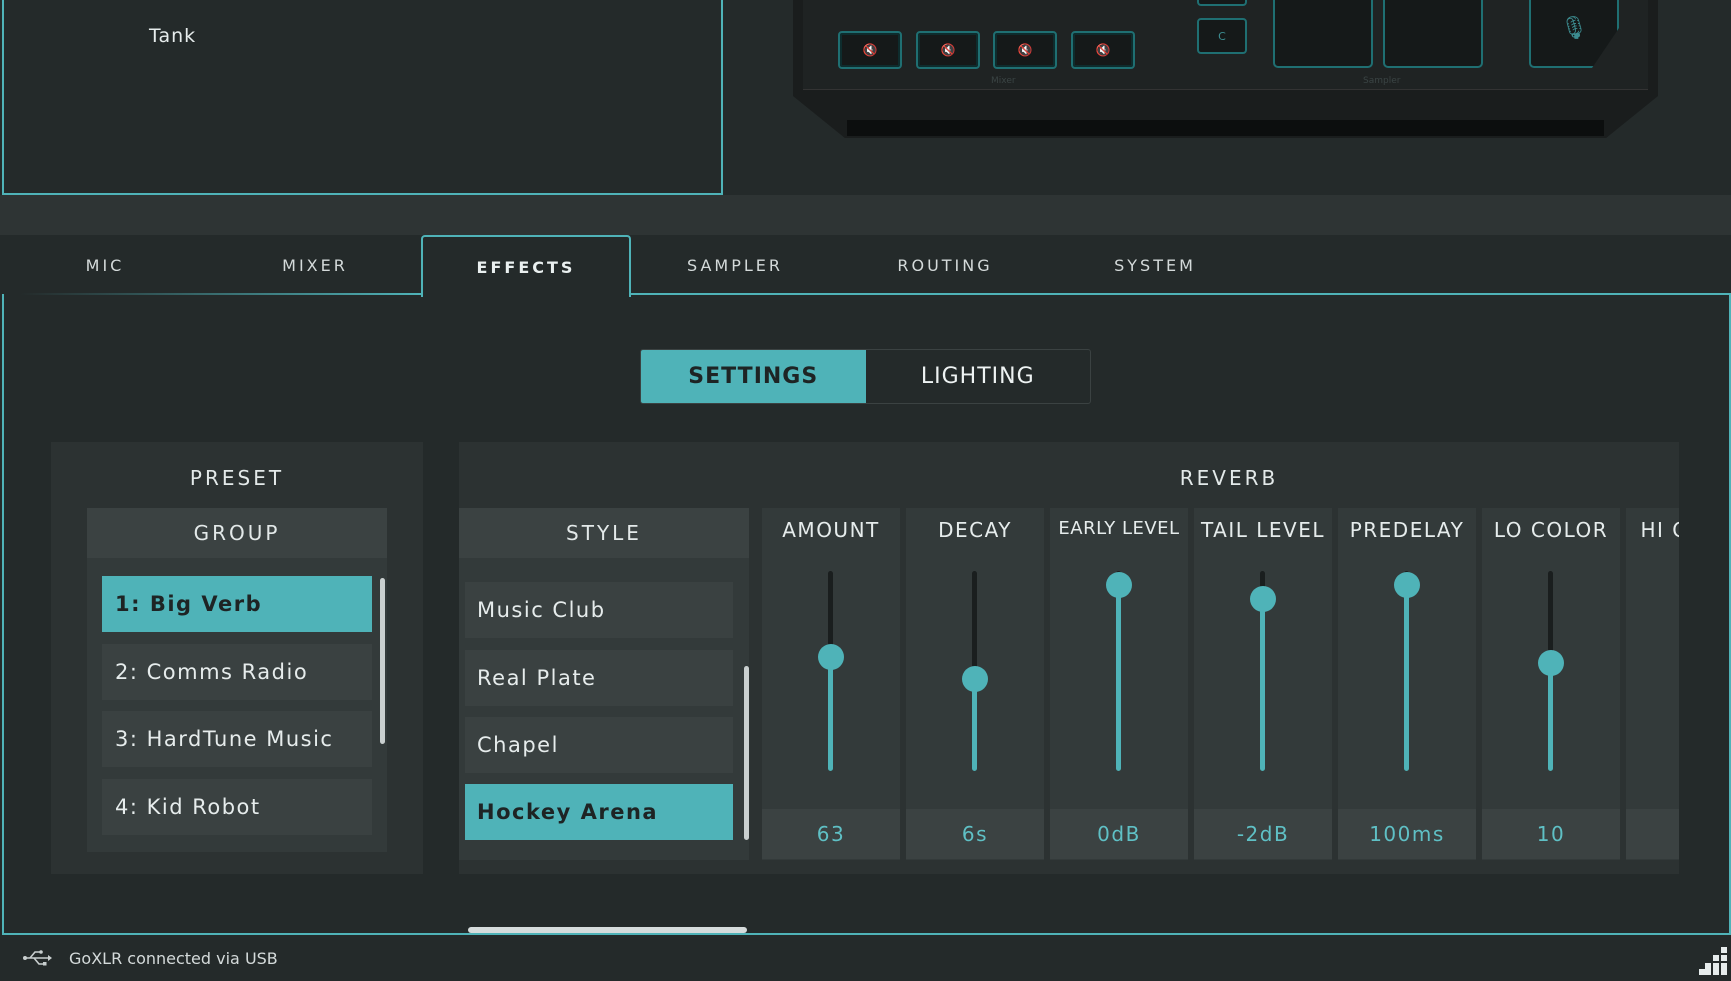 Image resolution: width=1731 pixels, height=981 pixels. What do you see at coordinates (1222, 3) in the screenshot?
I see `sample-bank-button-b` at bounding box center [1222, 3].